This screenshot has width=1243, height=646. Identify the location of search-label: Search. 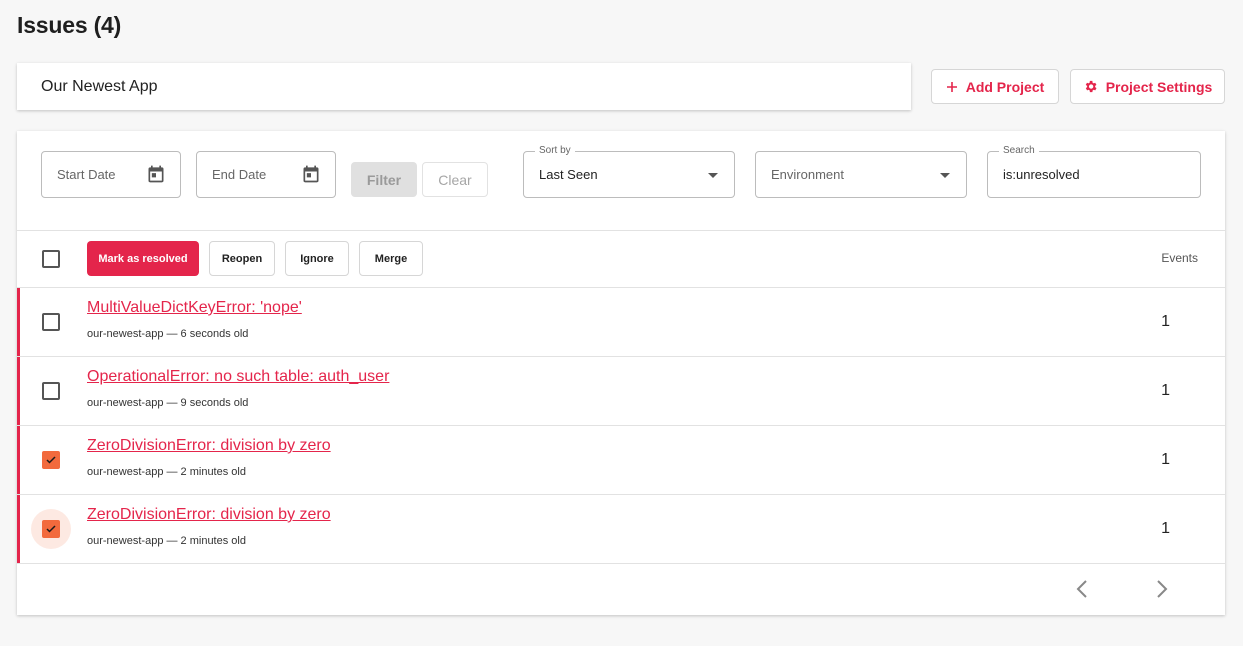
(1019, 150).